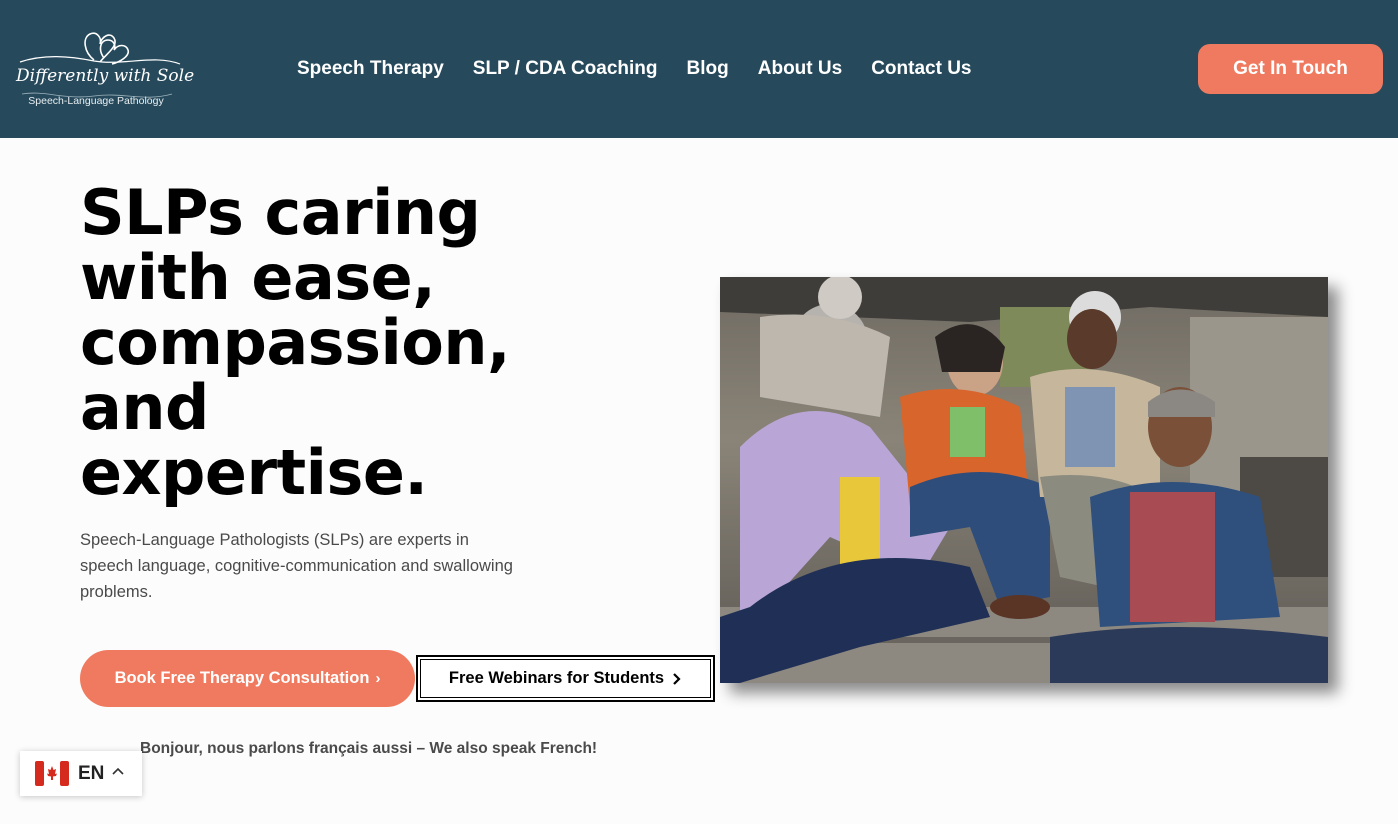 The image size is (1398, 824). I want to click on hero-title-line: with ease,, so click(258, 277).